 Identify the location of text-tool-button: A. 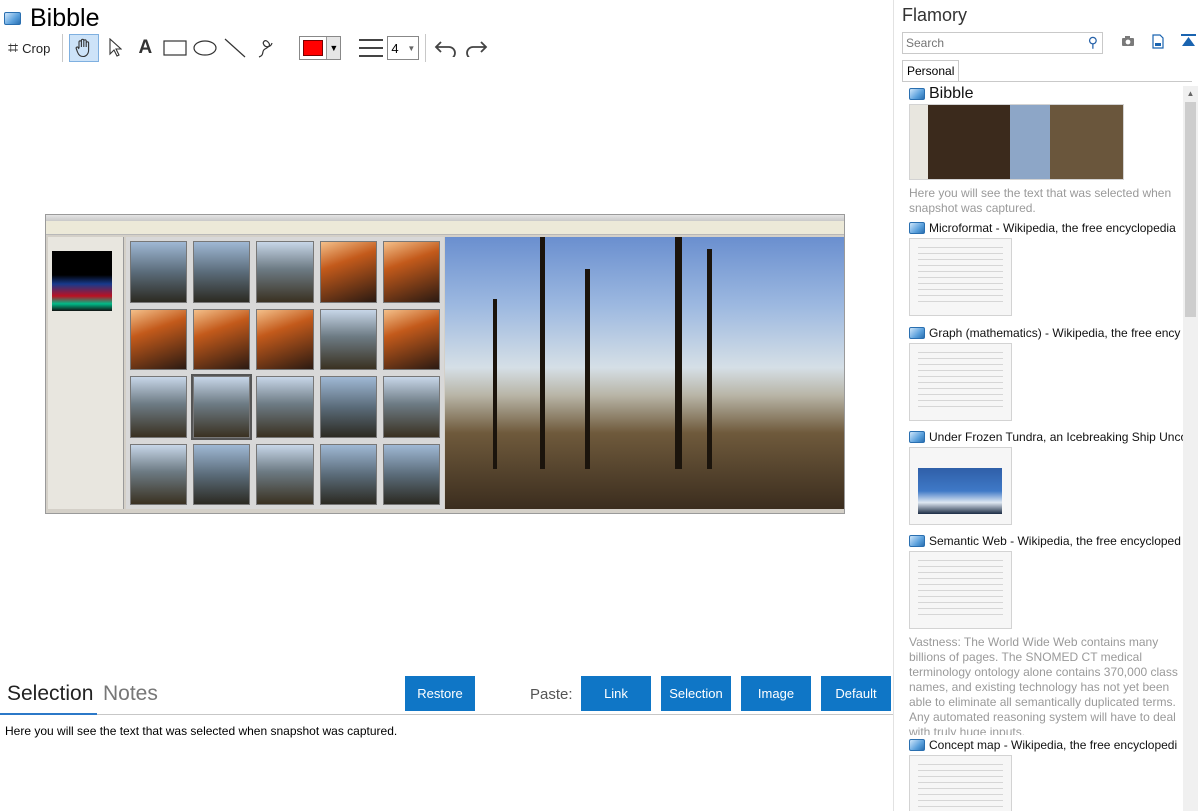
(145, 48).